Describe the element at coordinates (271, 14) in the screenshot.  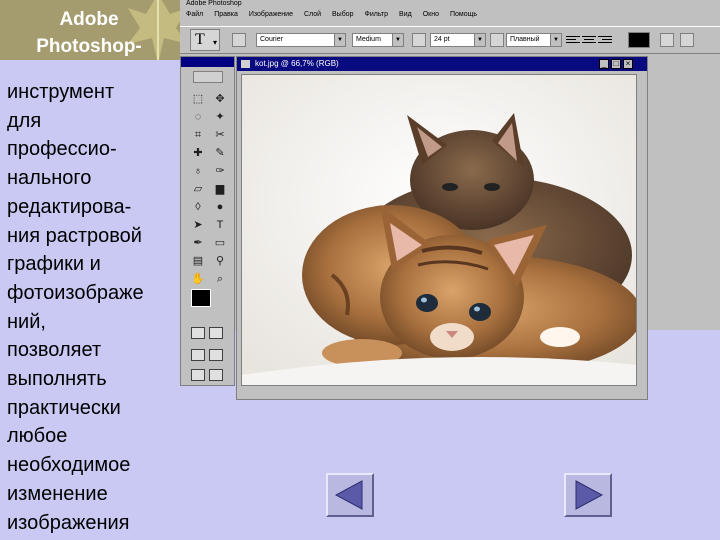
I see `menu-image: Изображение` at that location.